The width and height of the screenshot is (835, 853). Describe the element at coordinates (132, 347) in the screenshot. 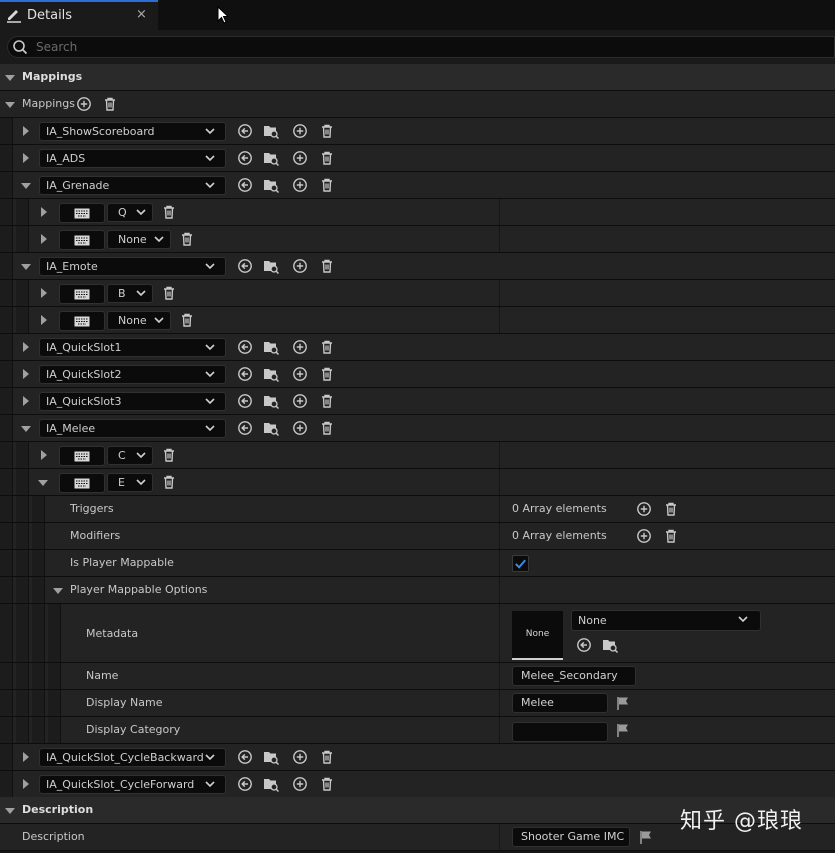

I see `input-action-dropdown: IA_QuickSlot1` at that location.